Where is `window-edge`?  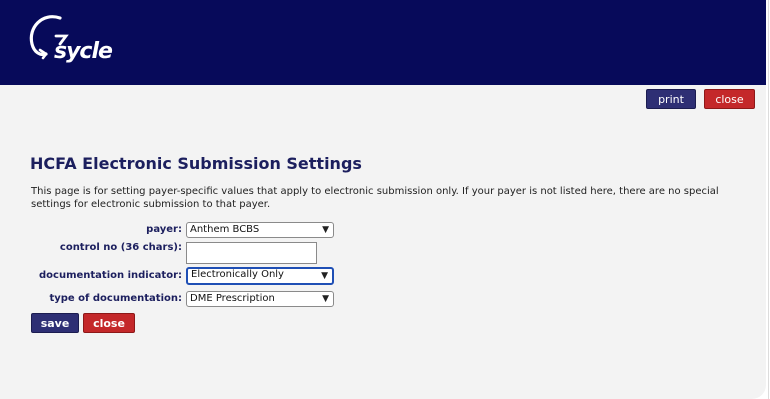
window-edge is located at coordinates (768, 199).